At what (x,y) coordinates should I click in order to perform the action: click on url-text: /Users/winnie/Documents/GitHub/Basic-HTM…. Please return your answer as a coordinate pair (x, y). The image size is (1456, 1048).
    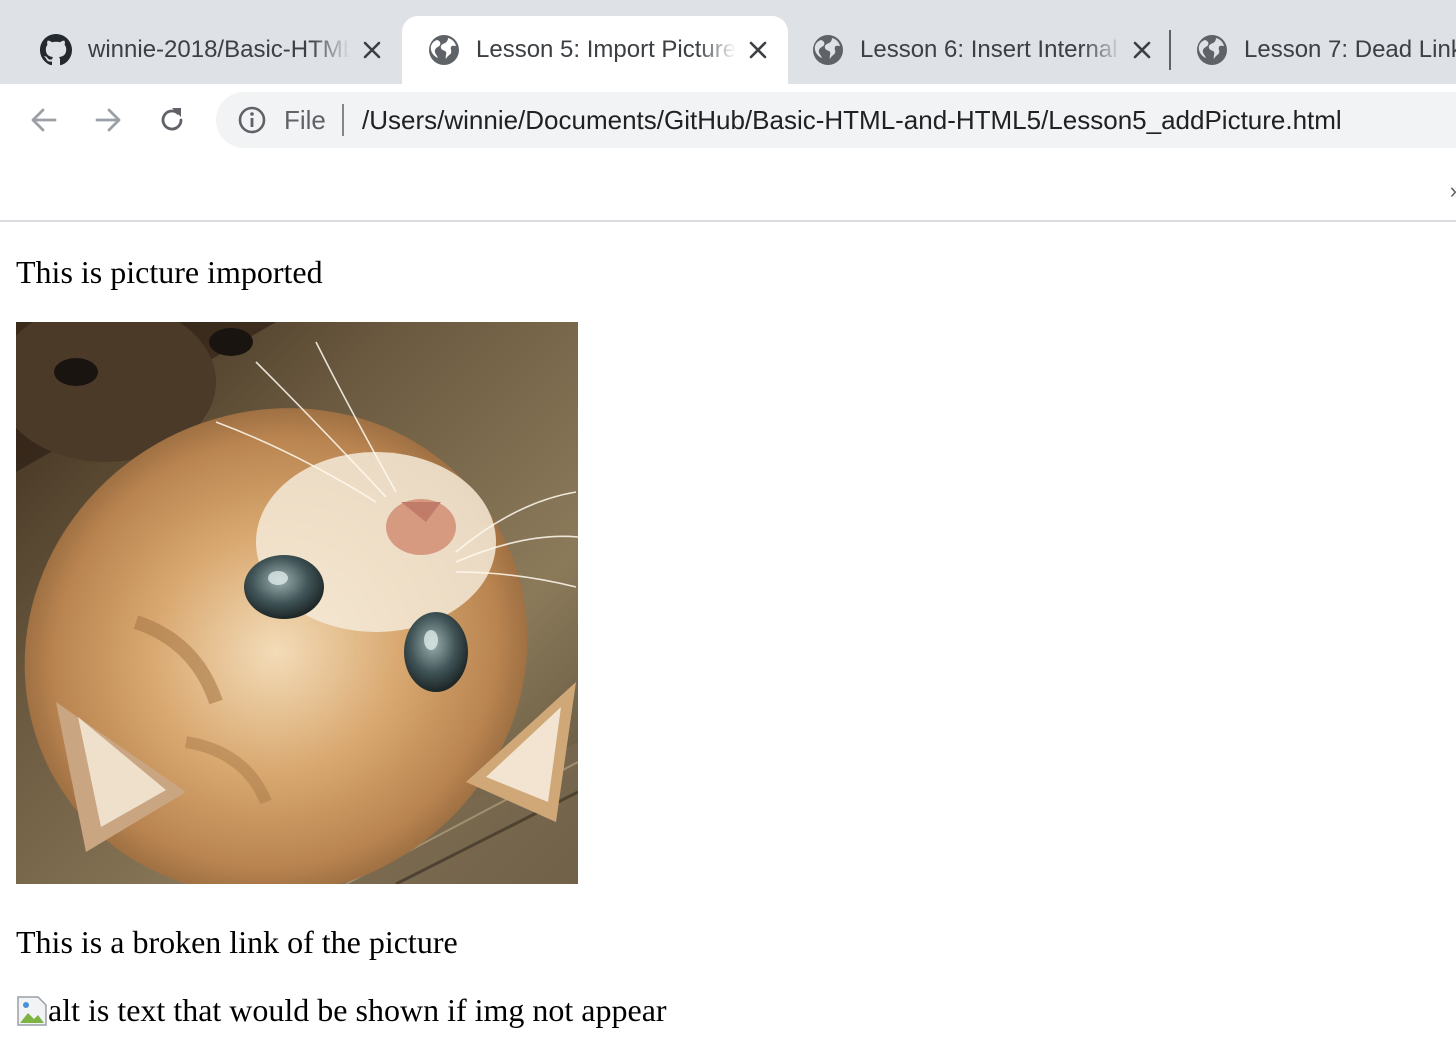
    Looking at the image, I should click on (852, 120).